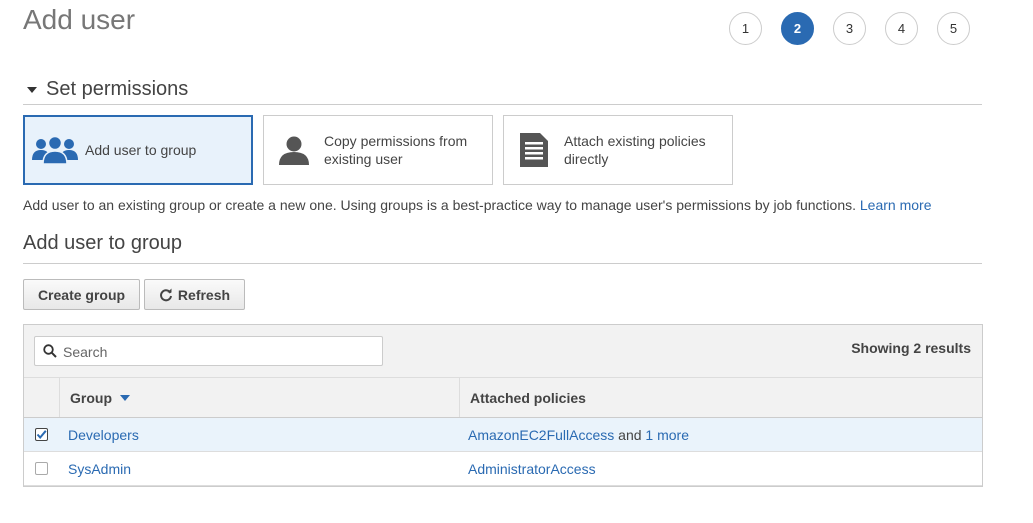 The width and height of the screenshot is (1033, 523). Describe the element at coordinates (630, 434) in the screenshot. I see `policy-connector: and` at that location.